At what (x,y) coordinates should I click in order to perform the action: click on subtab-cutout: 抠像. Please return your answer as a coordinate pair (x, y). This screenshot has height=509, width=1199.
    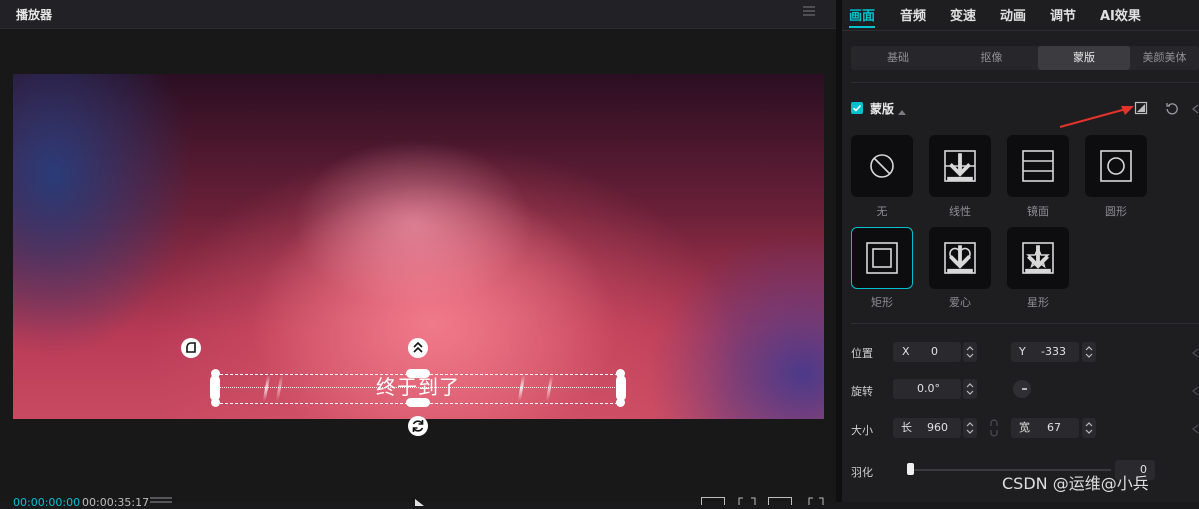
    Looking at the image, I should click on (991, 58).